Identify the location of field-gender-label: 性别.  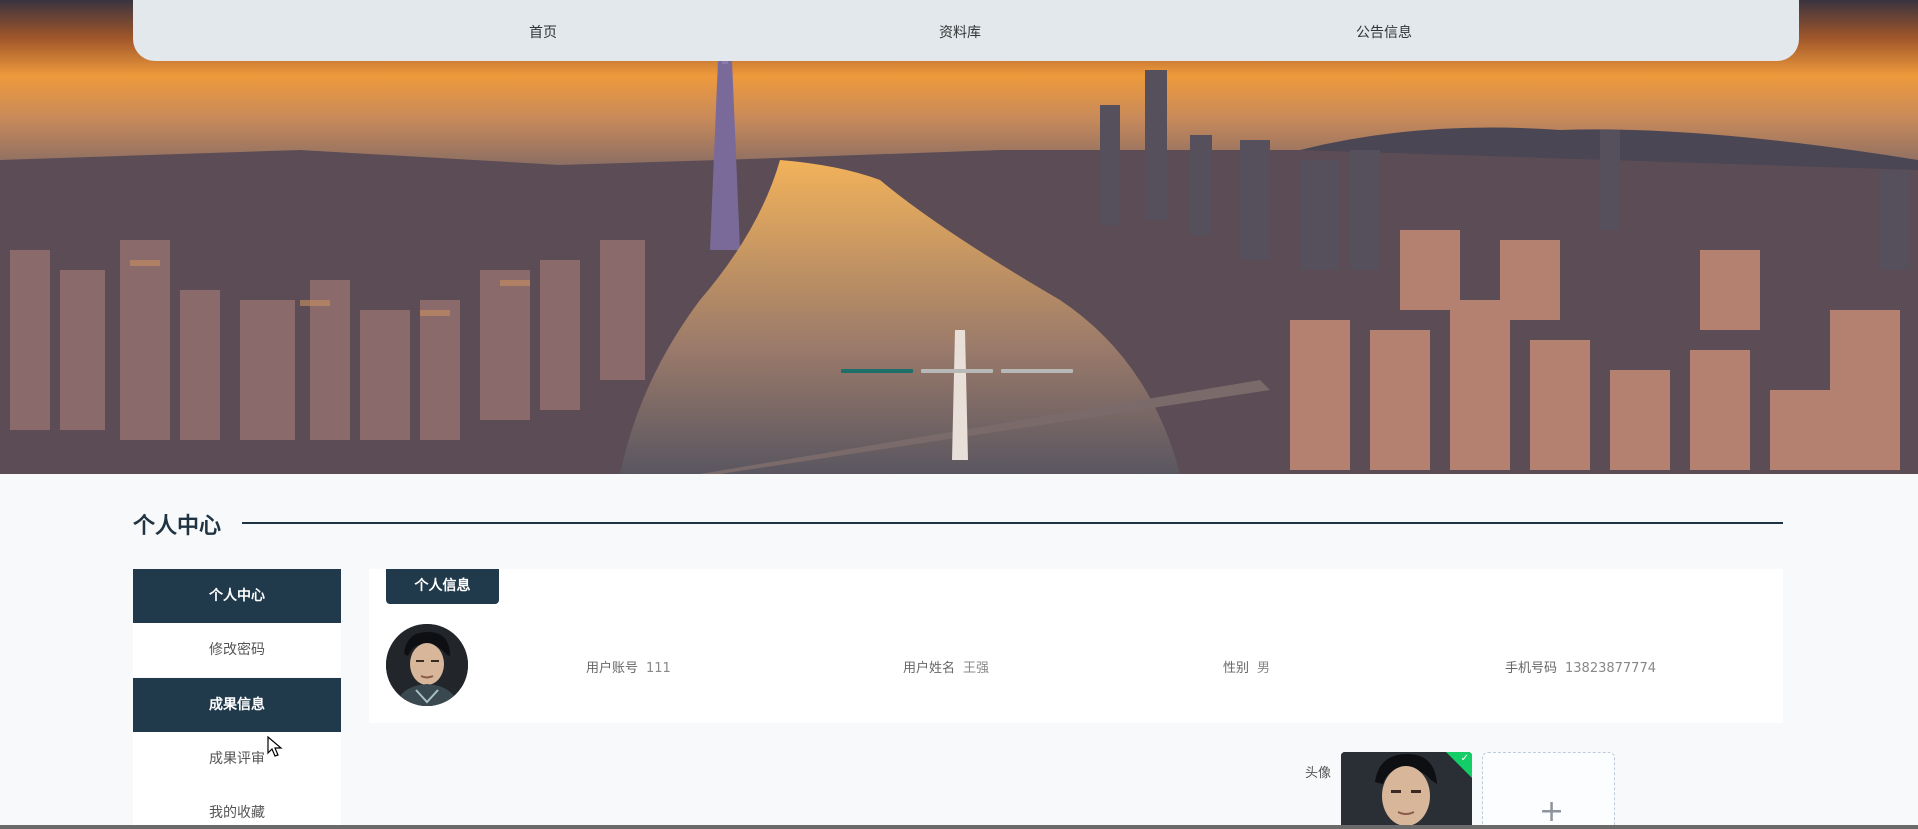
(1236, 668).